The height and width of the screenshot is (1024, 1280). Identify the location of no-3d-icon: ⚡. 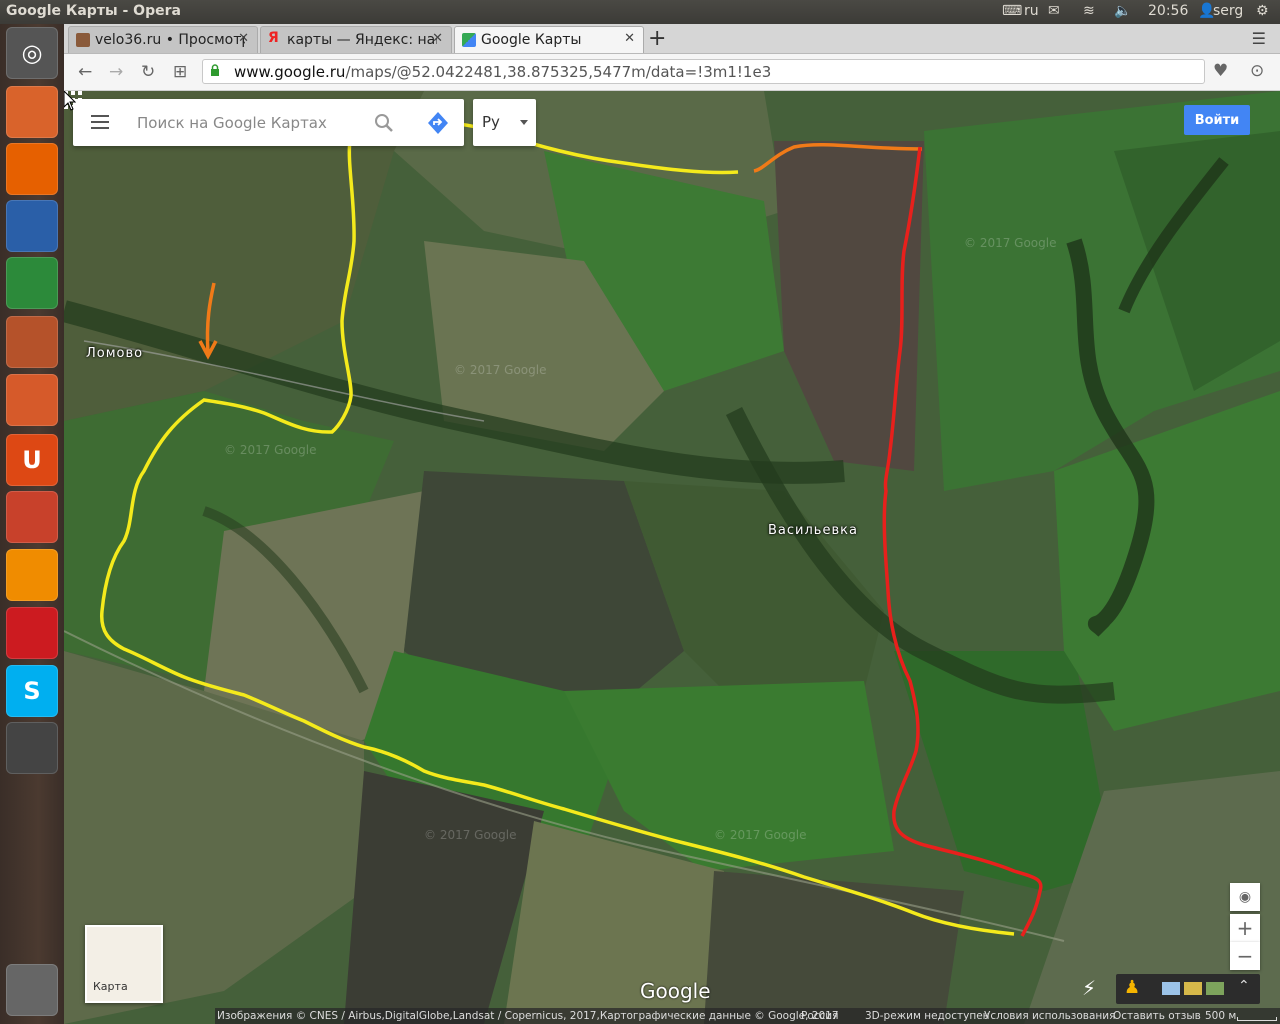
(1089, 988).